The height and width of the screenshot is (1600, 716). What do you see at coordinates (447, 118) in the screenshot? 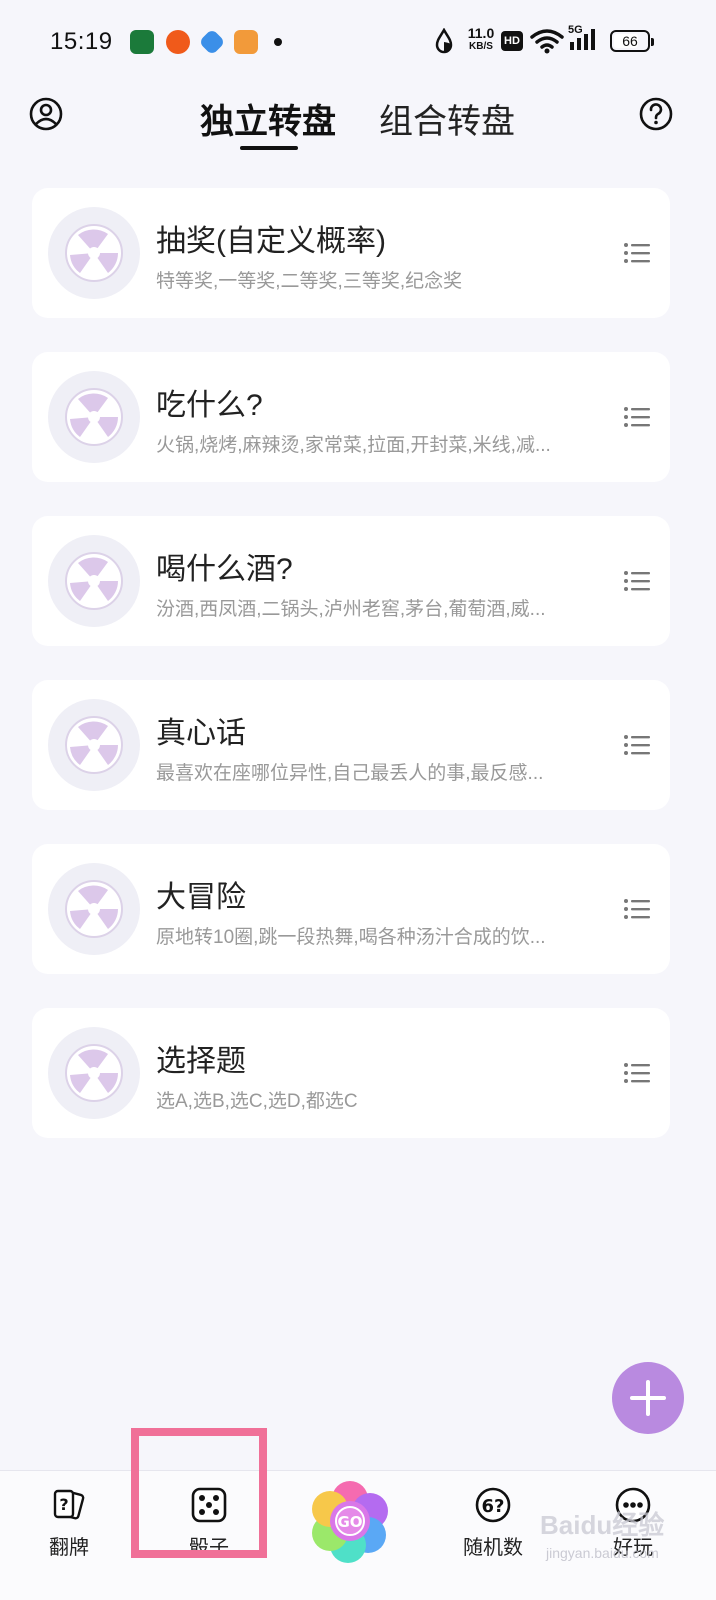
I see `tab-combined-wheel: 组合转盘` at bounding box center [447, 118].